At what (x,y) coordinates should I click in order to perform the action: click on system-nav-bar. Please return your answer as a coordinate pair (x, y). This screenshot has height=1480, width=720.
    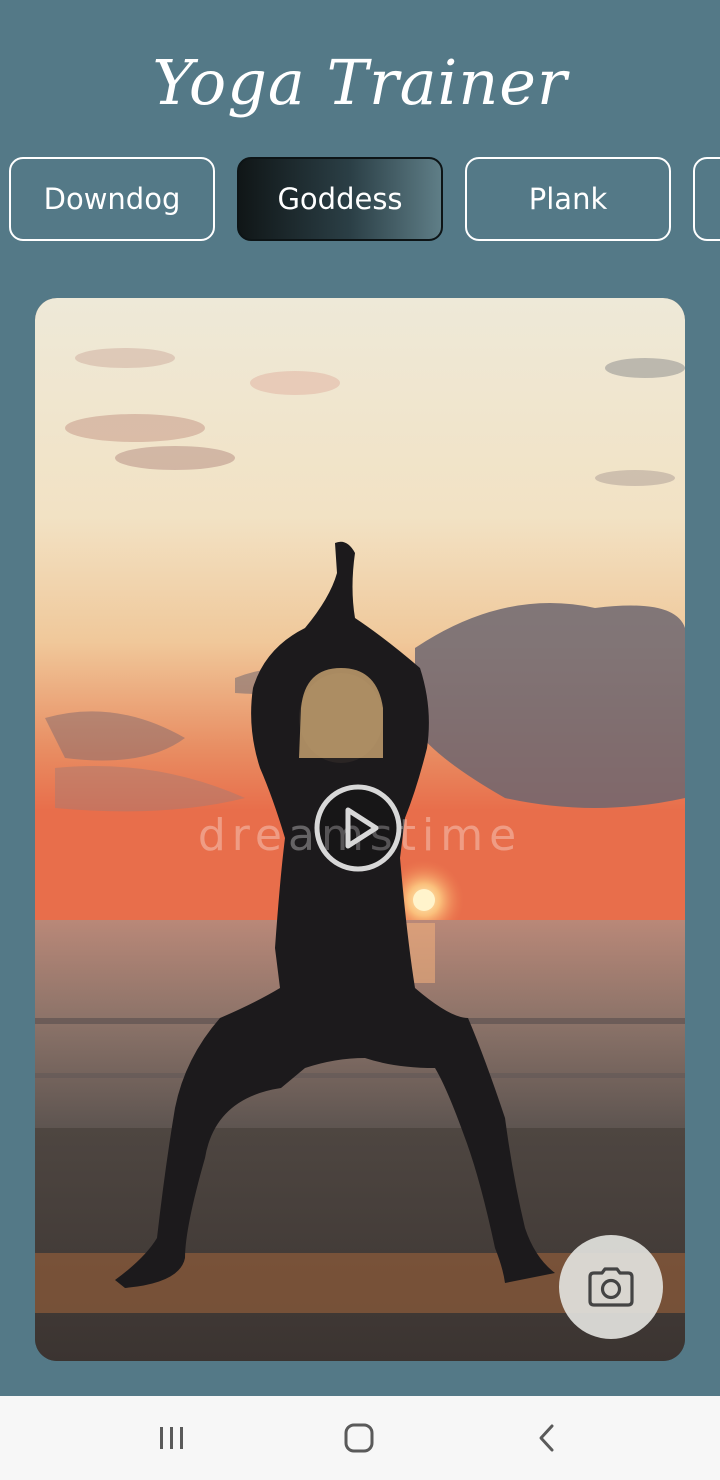
    Looking at the image, I should click on (360, 1438).